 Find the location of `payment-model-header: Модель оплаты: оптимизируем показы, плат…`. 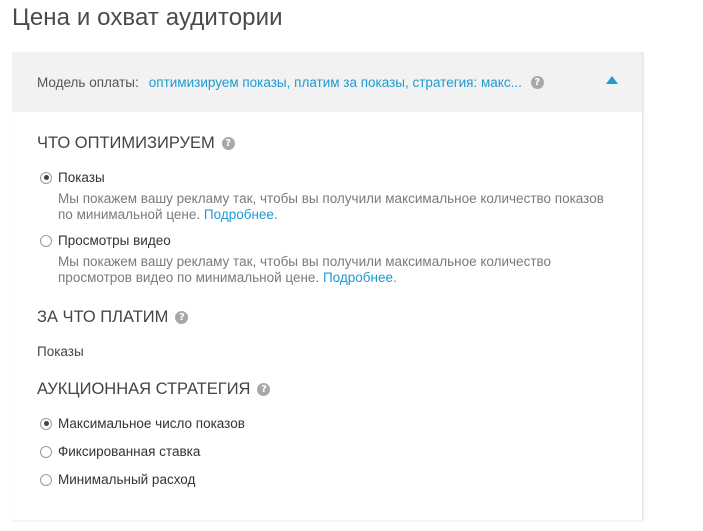

payment-model-header: Модель оплаты: оптимизируем показы, плат… is located at coordinates (327, 82).